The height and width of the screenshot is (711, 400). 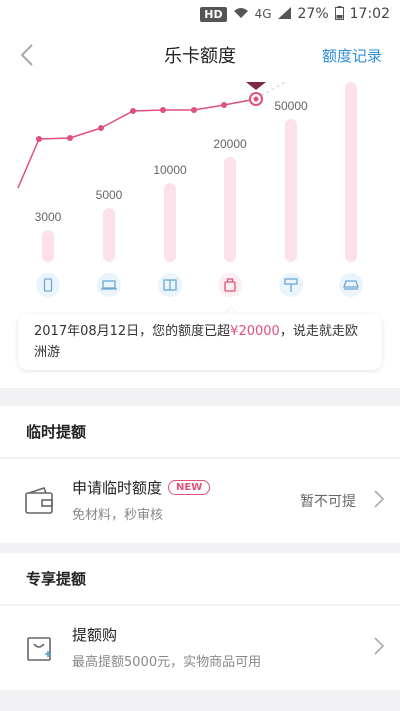 I want to click on chevron-left-icon, so click(x=26, y=55).